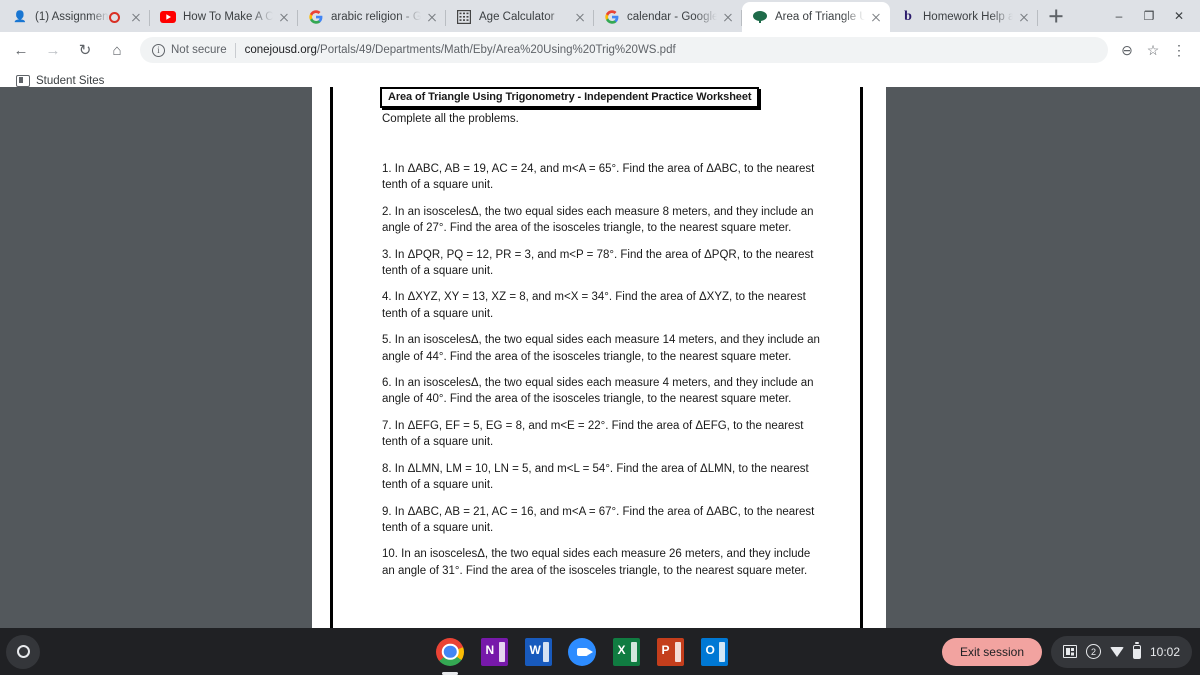 This screenshot has height=675, width=1200. I want to click on pdf-tree-icon, so click(760, 17).